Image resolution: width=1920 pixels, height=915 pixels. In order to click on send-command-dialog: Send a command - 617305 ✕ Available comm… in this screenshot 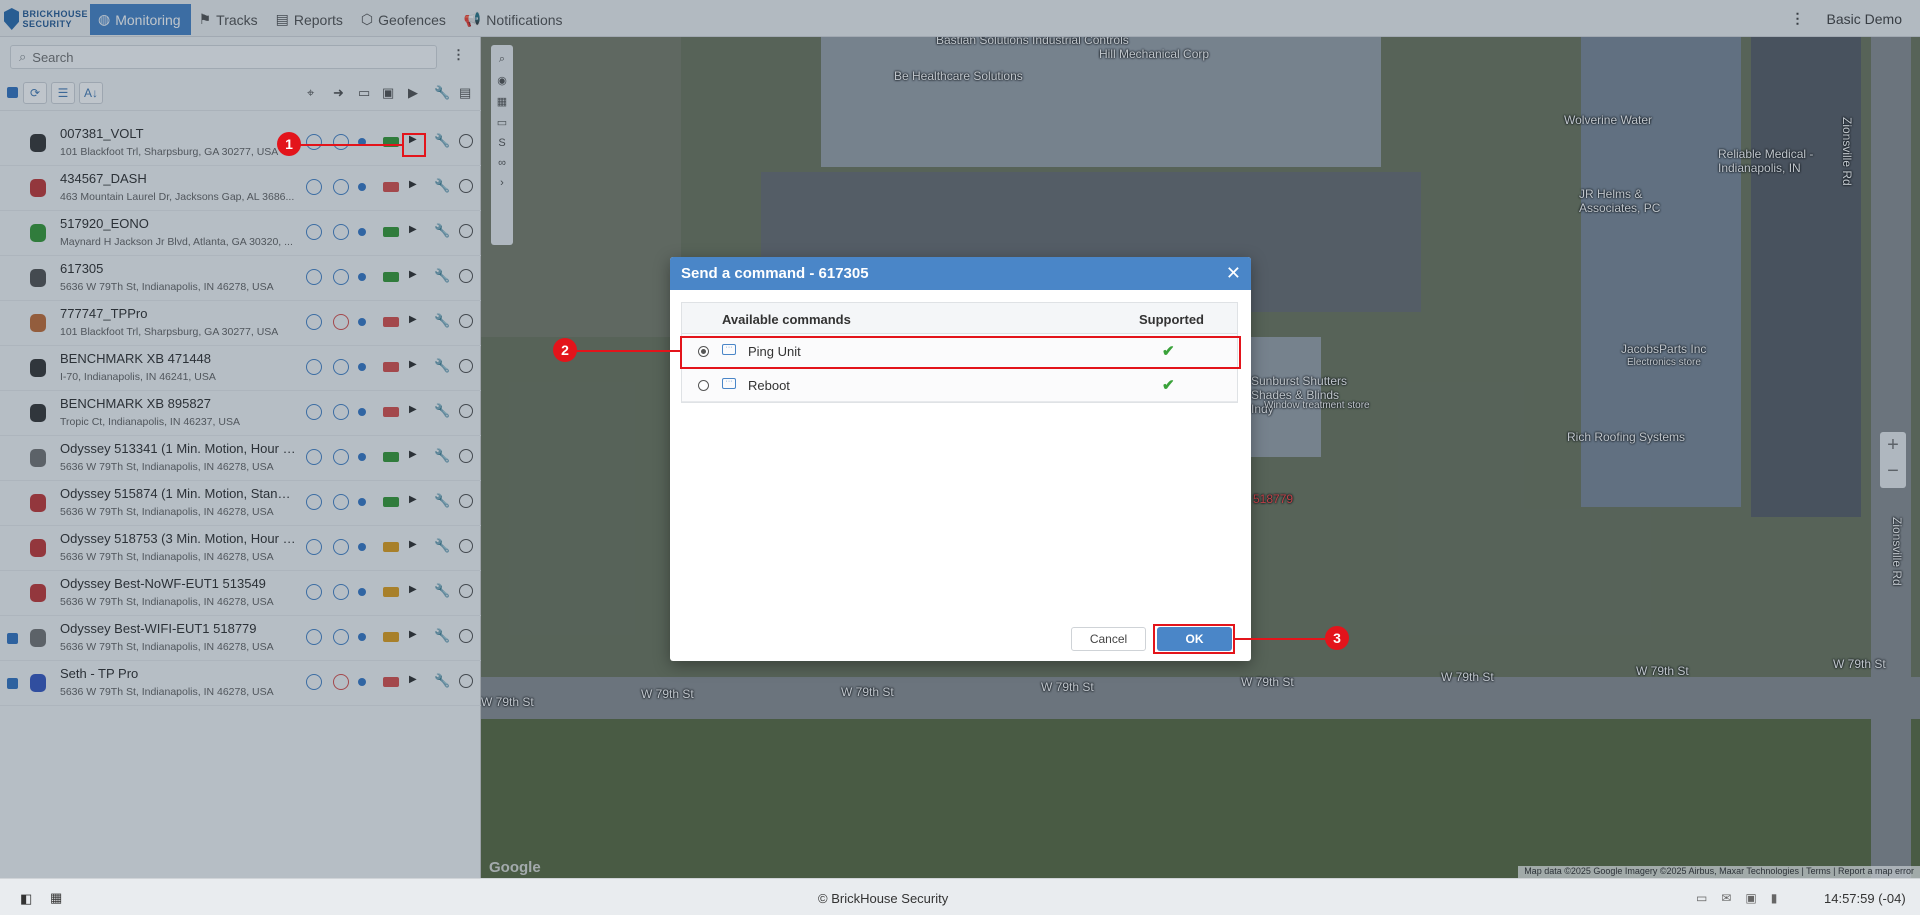, I will do `click(960, 459)`.